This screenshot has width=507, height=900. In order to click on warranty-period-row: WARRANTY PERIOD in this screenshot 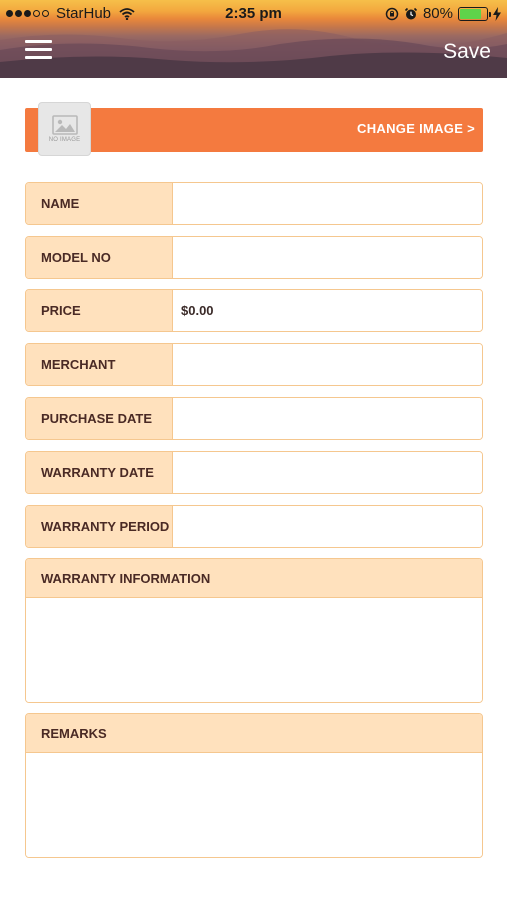, I will do `click(254, 526)`.